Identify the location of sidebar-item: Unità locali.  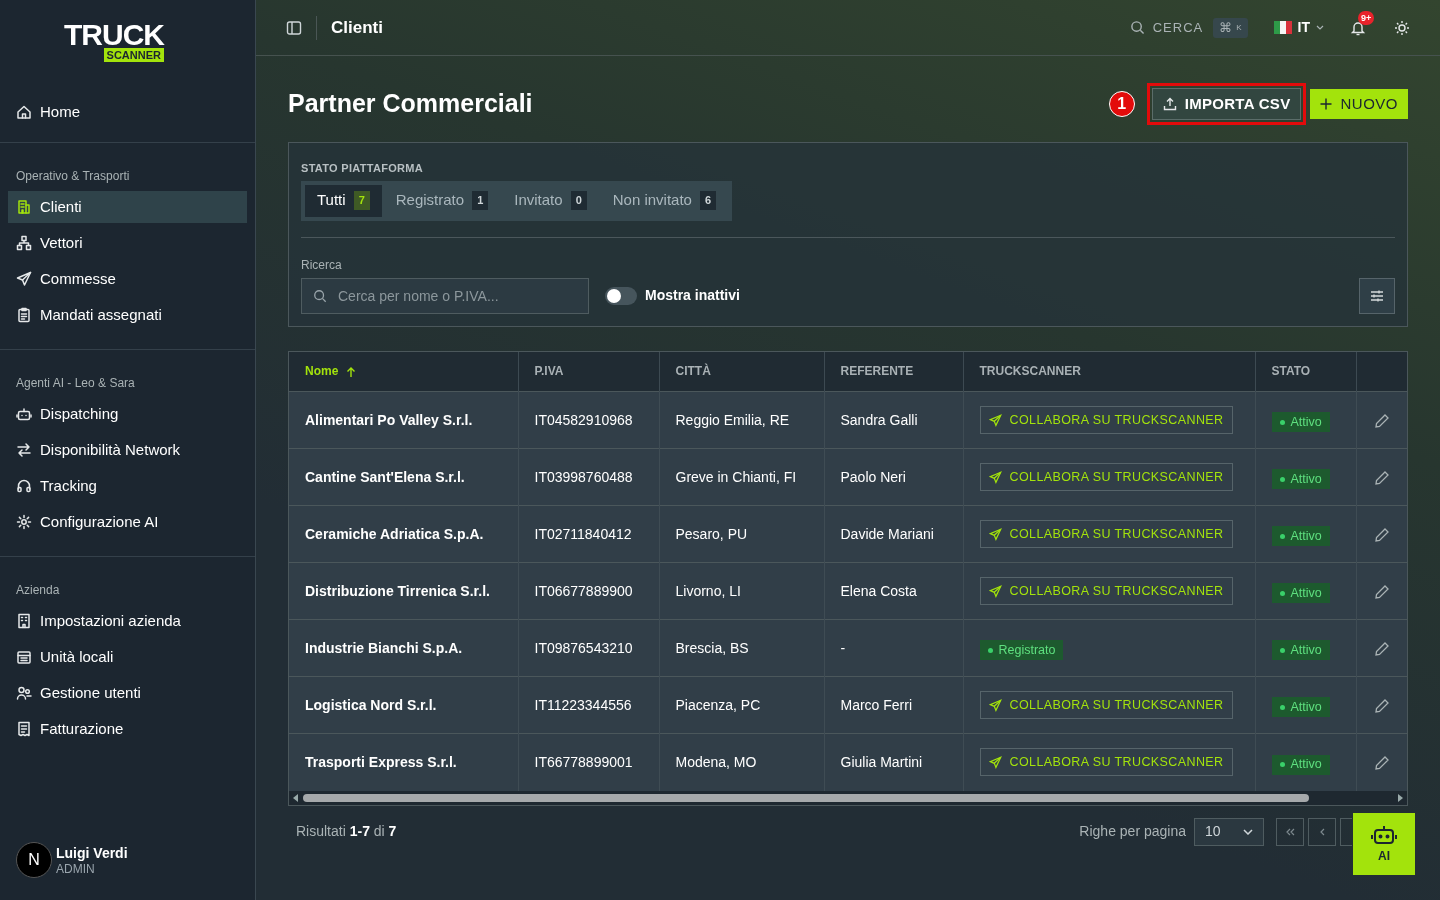
(127, 657).